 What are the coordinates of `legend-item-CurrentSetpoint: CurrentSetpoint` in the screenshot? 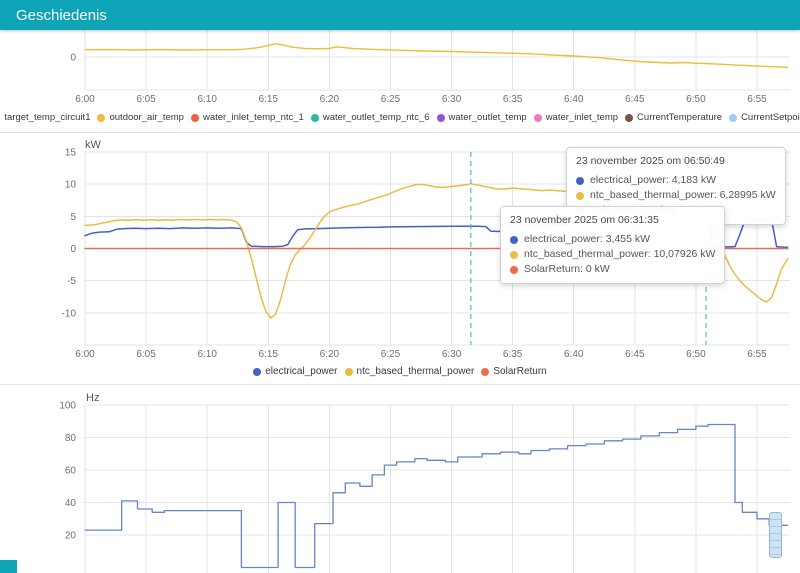 It's located at (764, 117).